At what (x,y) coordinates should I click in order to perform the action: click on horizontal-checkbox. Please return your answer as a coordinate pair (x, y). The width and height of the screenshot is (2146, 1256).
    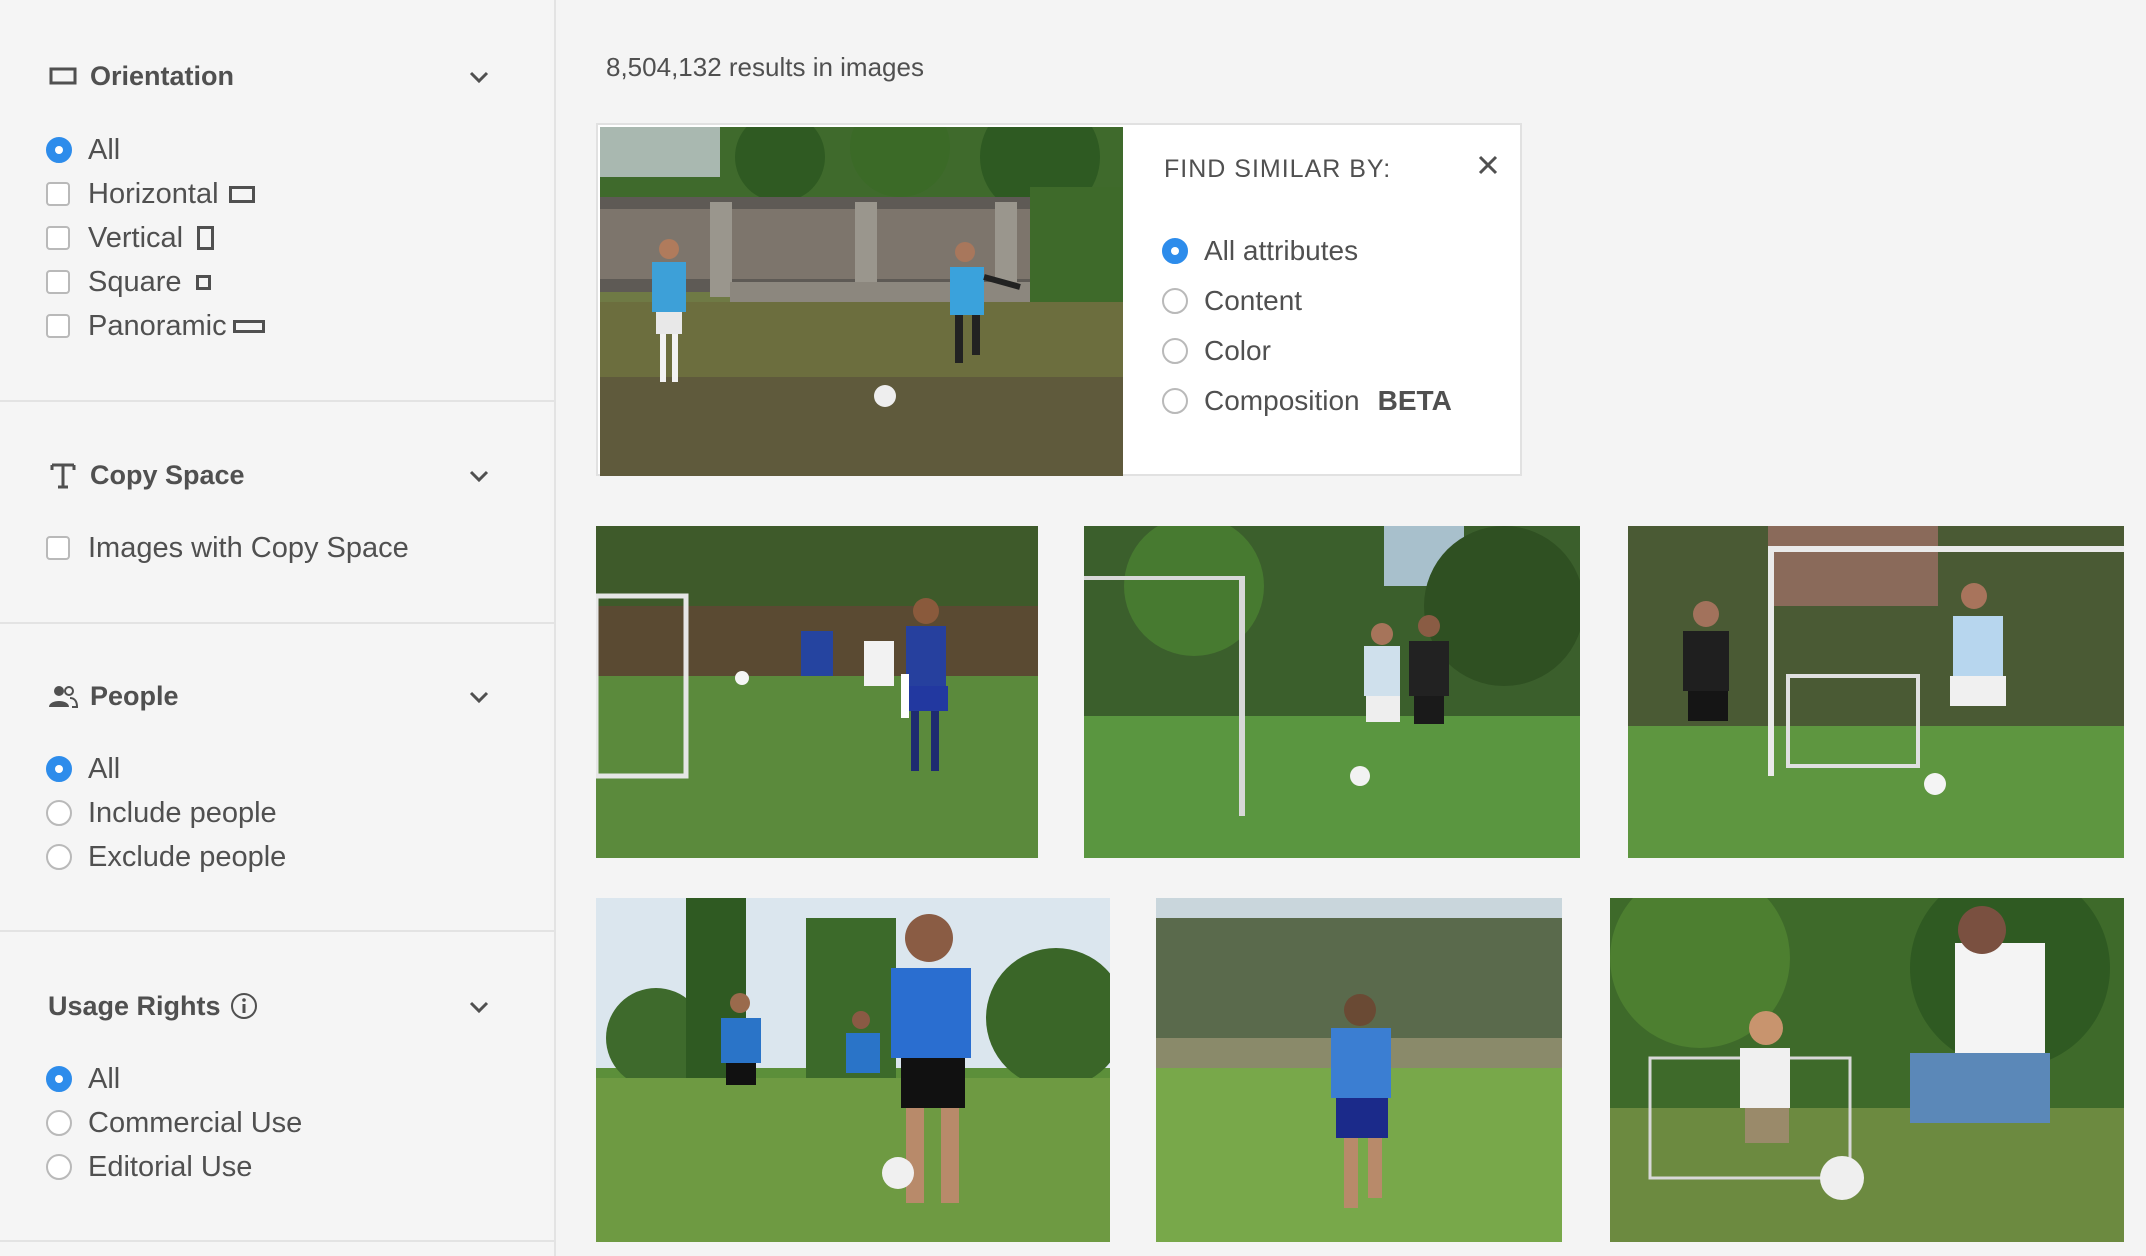
    Looking at the image, I should click on (58, 194).